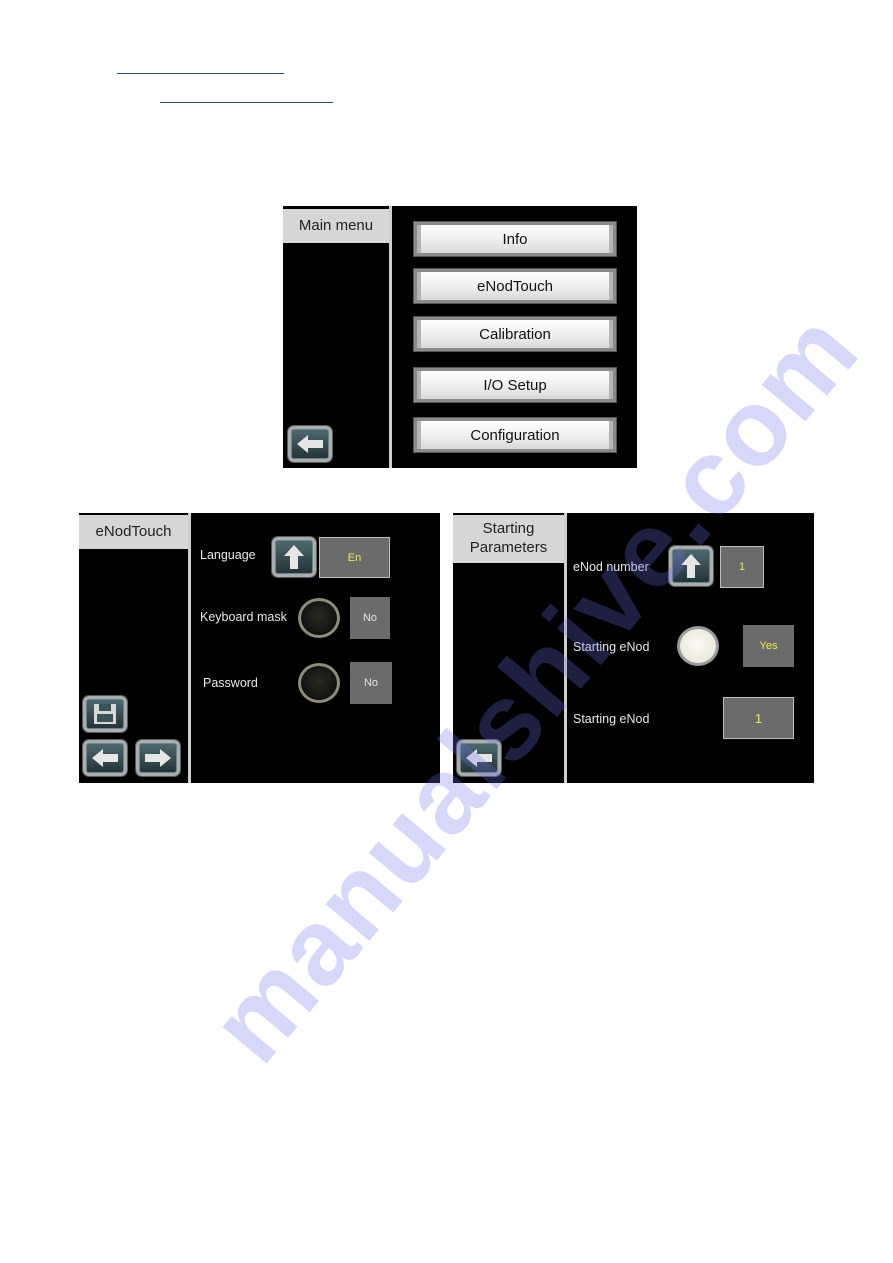 The height and width of the screenshot is (1263, 893). What do you see at coordinates (515, 385) in the screenshot?
I see `menu-button-io-setup: I/O Setup` at bounding box center [515, 385].